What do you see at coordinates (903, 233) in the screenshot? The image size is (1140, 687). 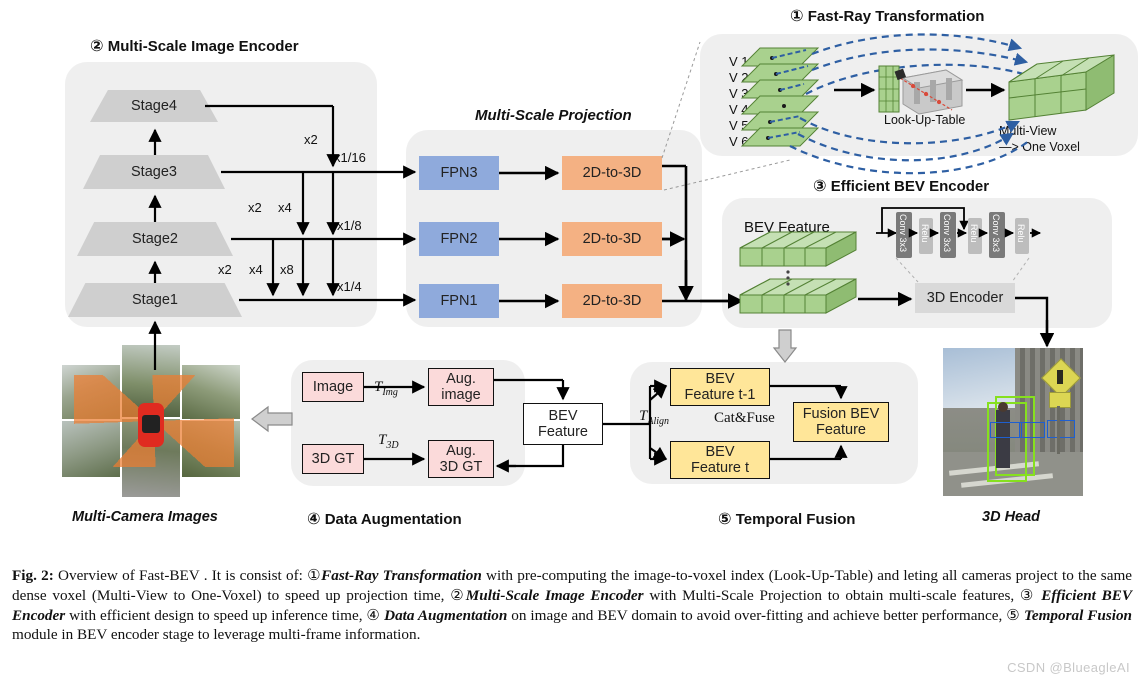 I see `conv-block-0-label: Conv 3x3` at bounding box center [903, 233].